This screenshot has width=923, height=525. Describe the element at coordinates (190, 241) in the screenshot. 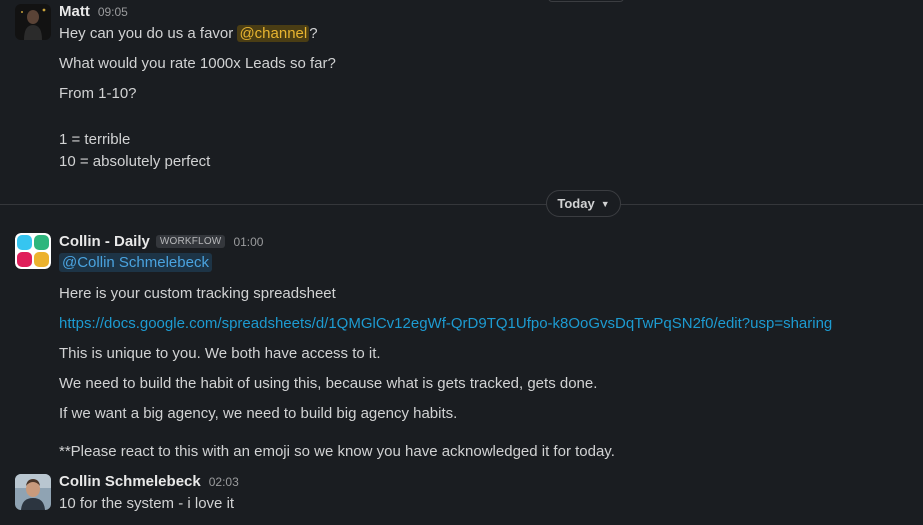

I see `workflow-badge: WORKFLOW` at that location.